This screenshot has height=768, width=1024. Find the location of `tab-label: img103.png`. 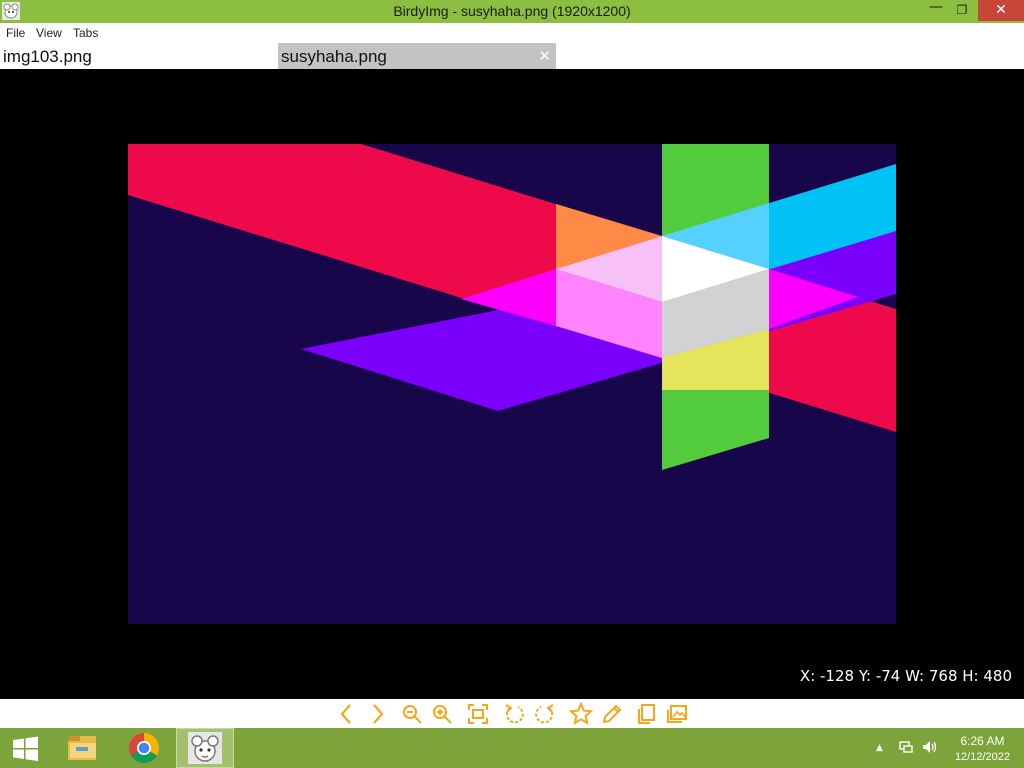

tab-label: img103.png is located at coordinates (47, 56).